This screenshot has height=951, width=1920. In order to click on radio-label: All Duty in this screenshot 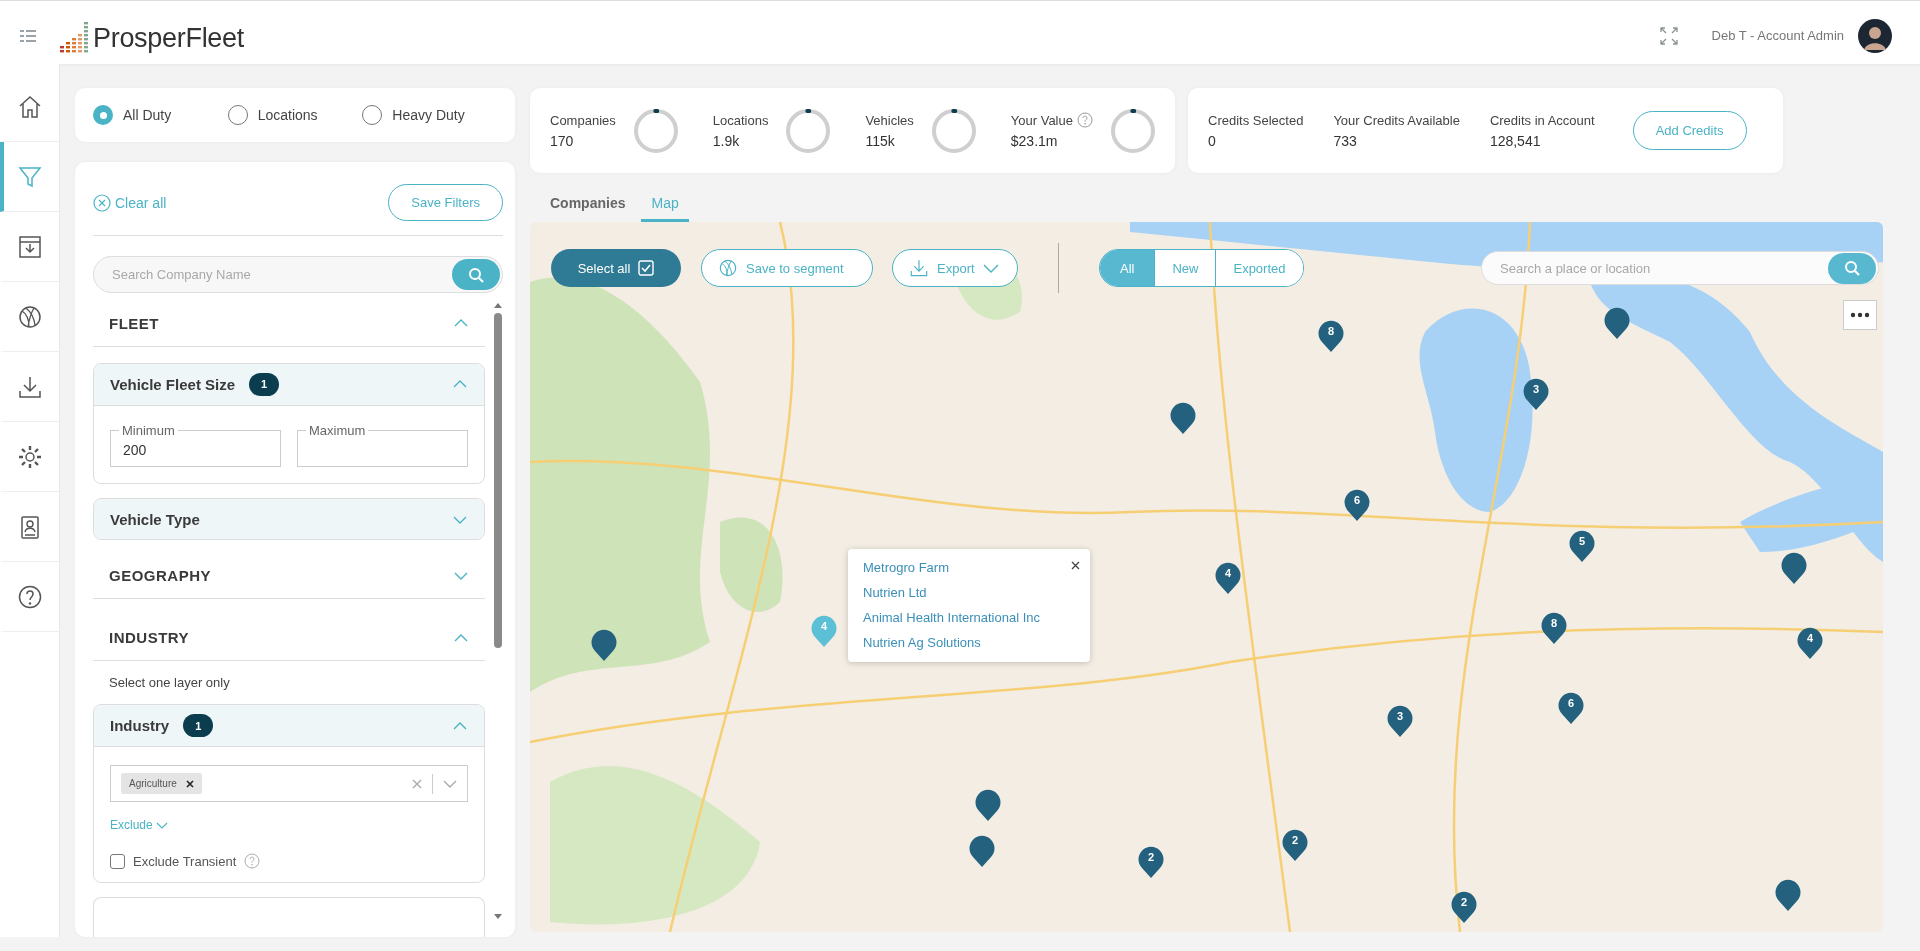, I will do `click(147, 115)`.